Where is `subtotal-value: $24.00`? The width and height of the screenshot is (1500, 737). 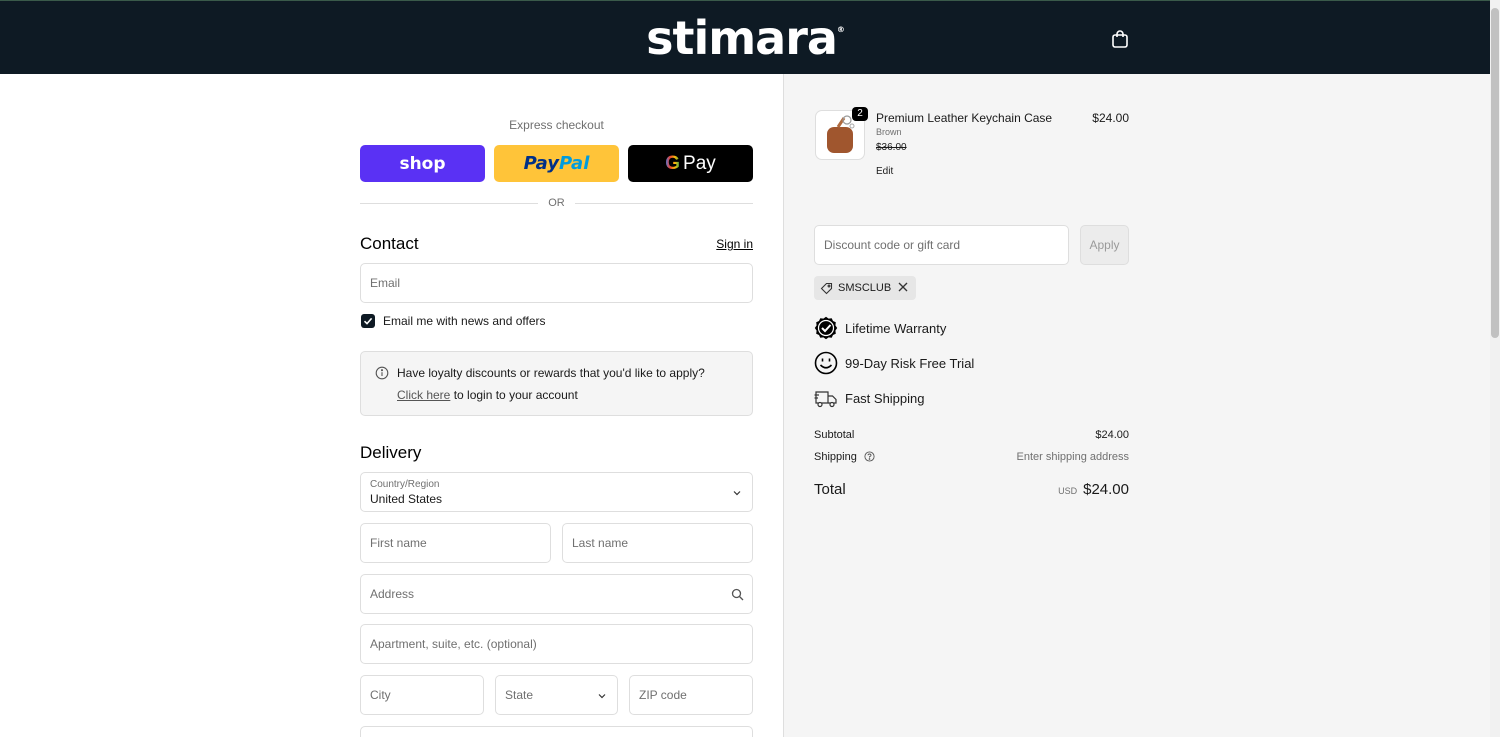
subtotal-value: $24.00 is located at coordinates (1112, 435).